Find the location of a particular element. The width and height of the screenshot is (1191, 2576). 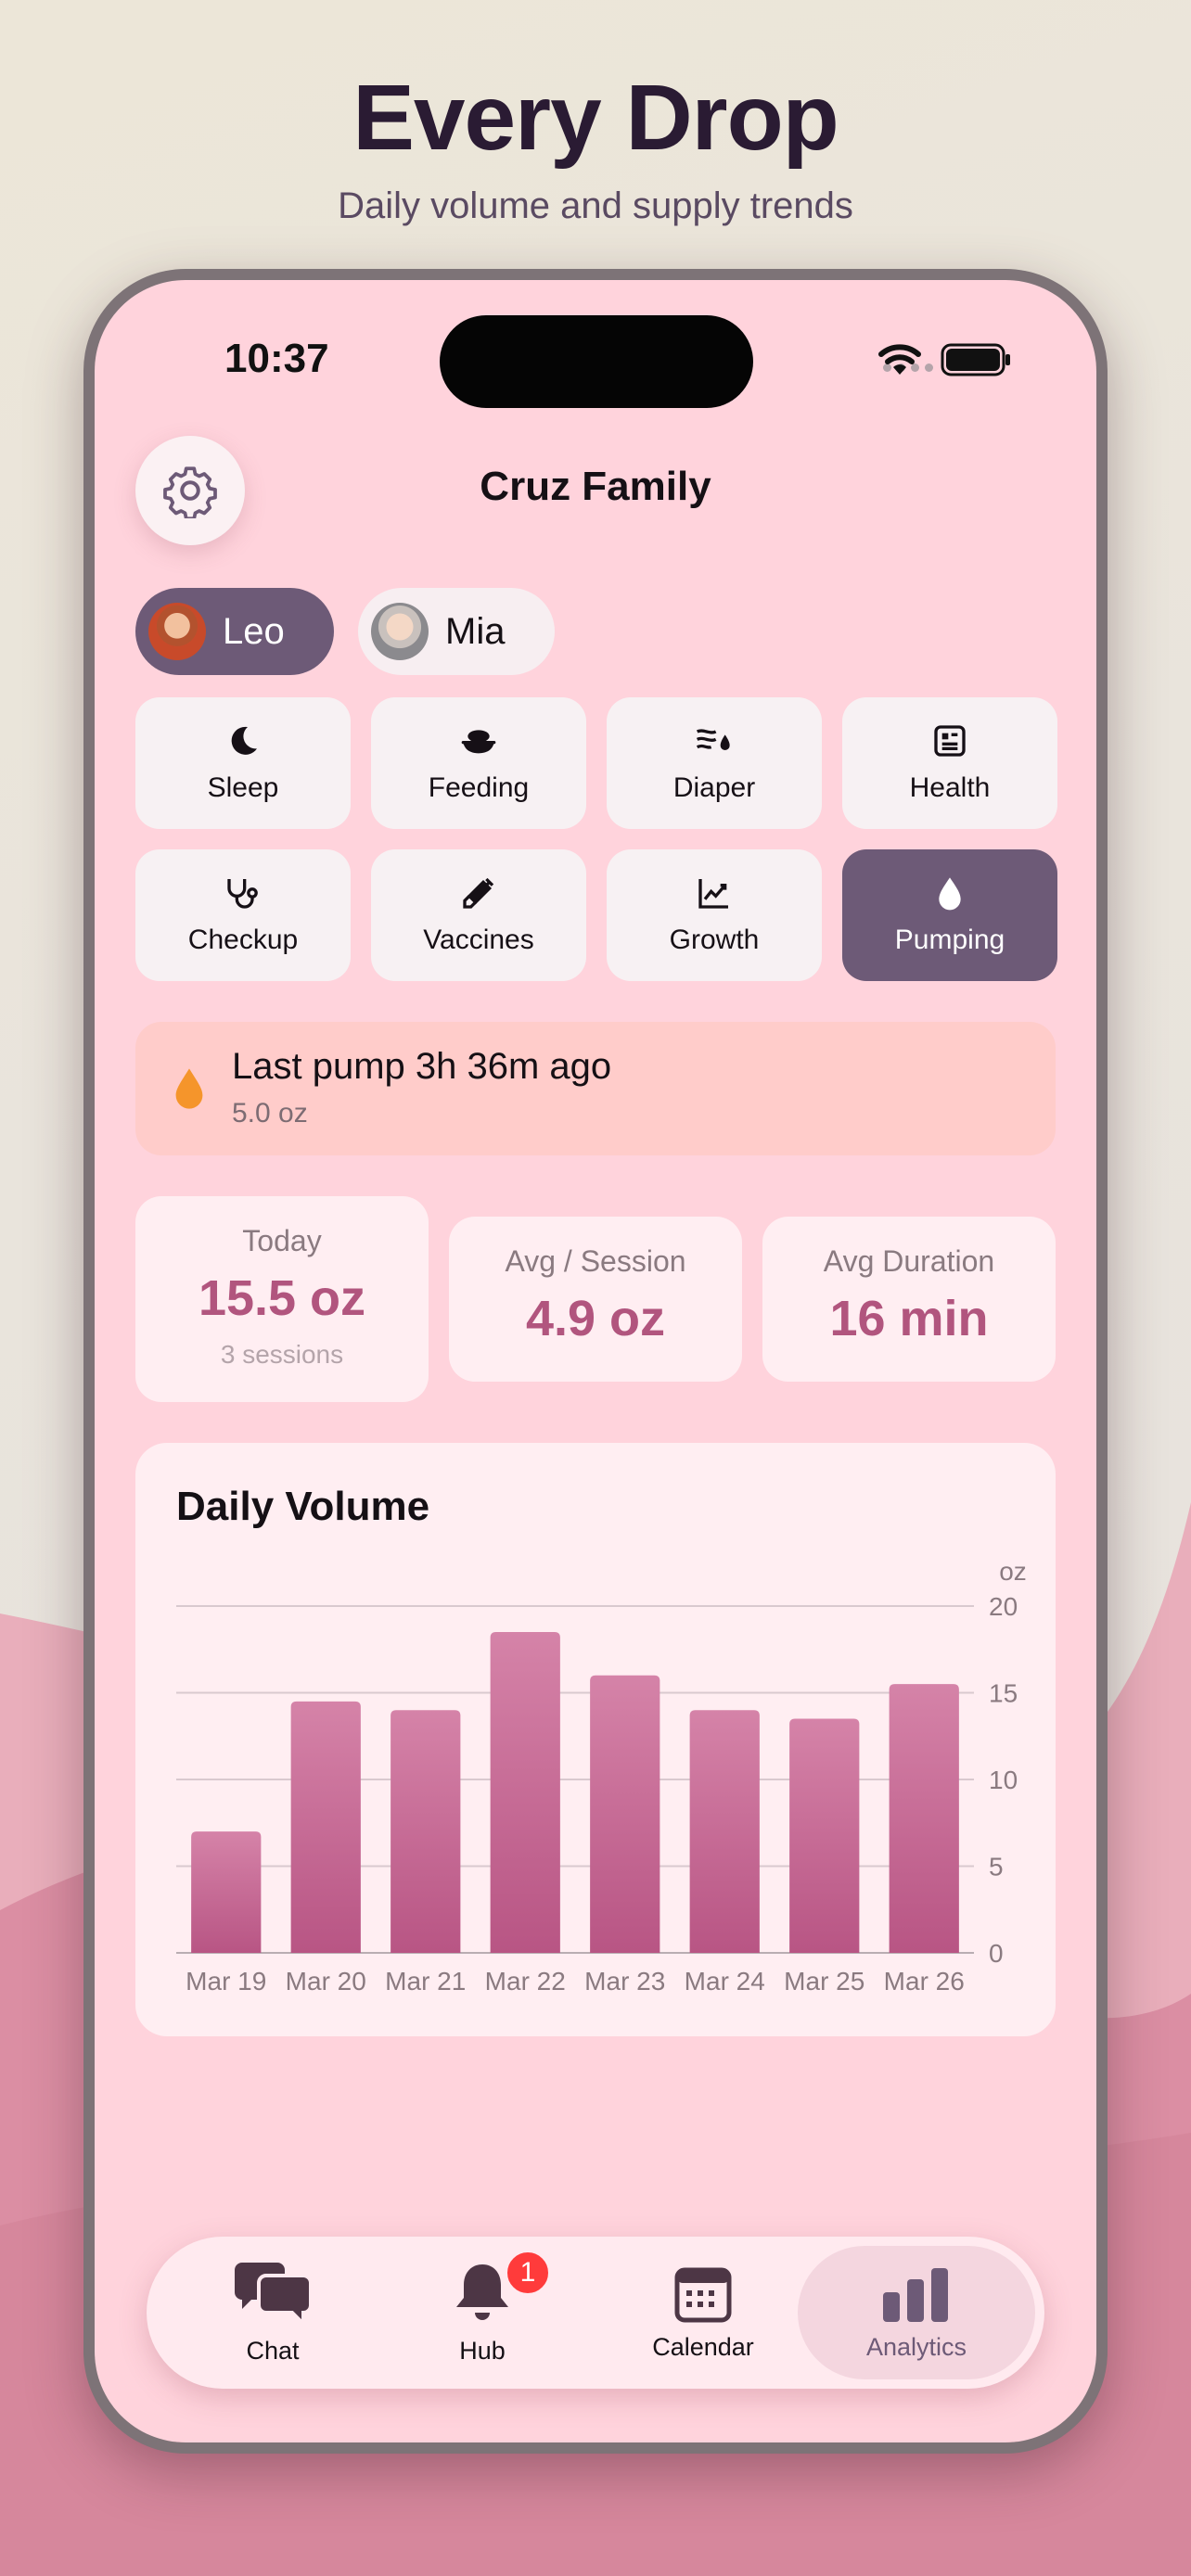

battery-icon is located at coordinates (975, 359).